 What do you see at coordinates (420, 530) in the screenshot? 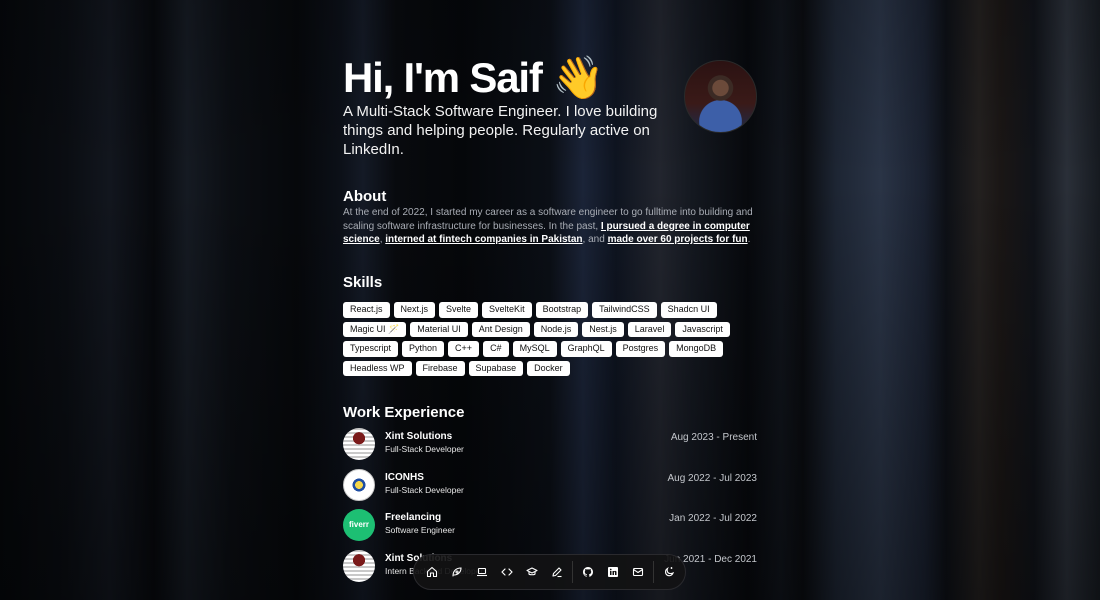
I see `job-role: Software Engineer` at bounding box center [420, 530].